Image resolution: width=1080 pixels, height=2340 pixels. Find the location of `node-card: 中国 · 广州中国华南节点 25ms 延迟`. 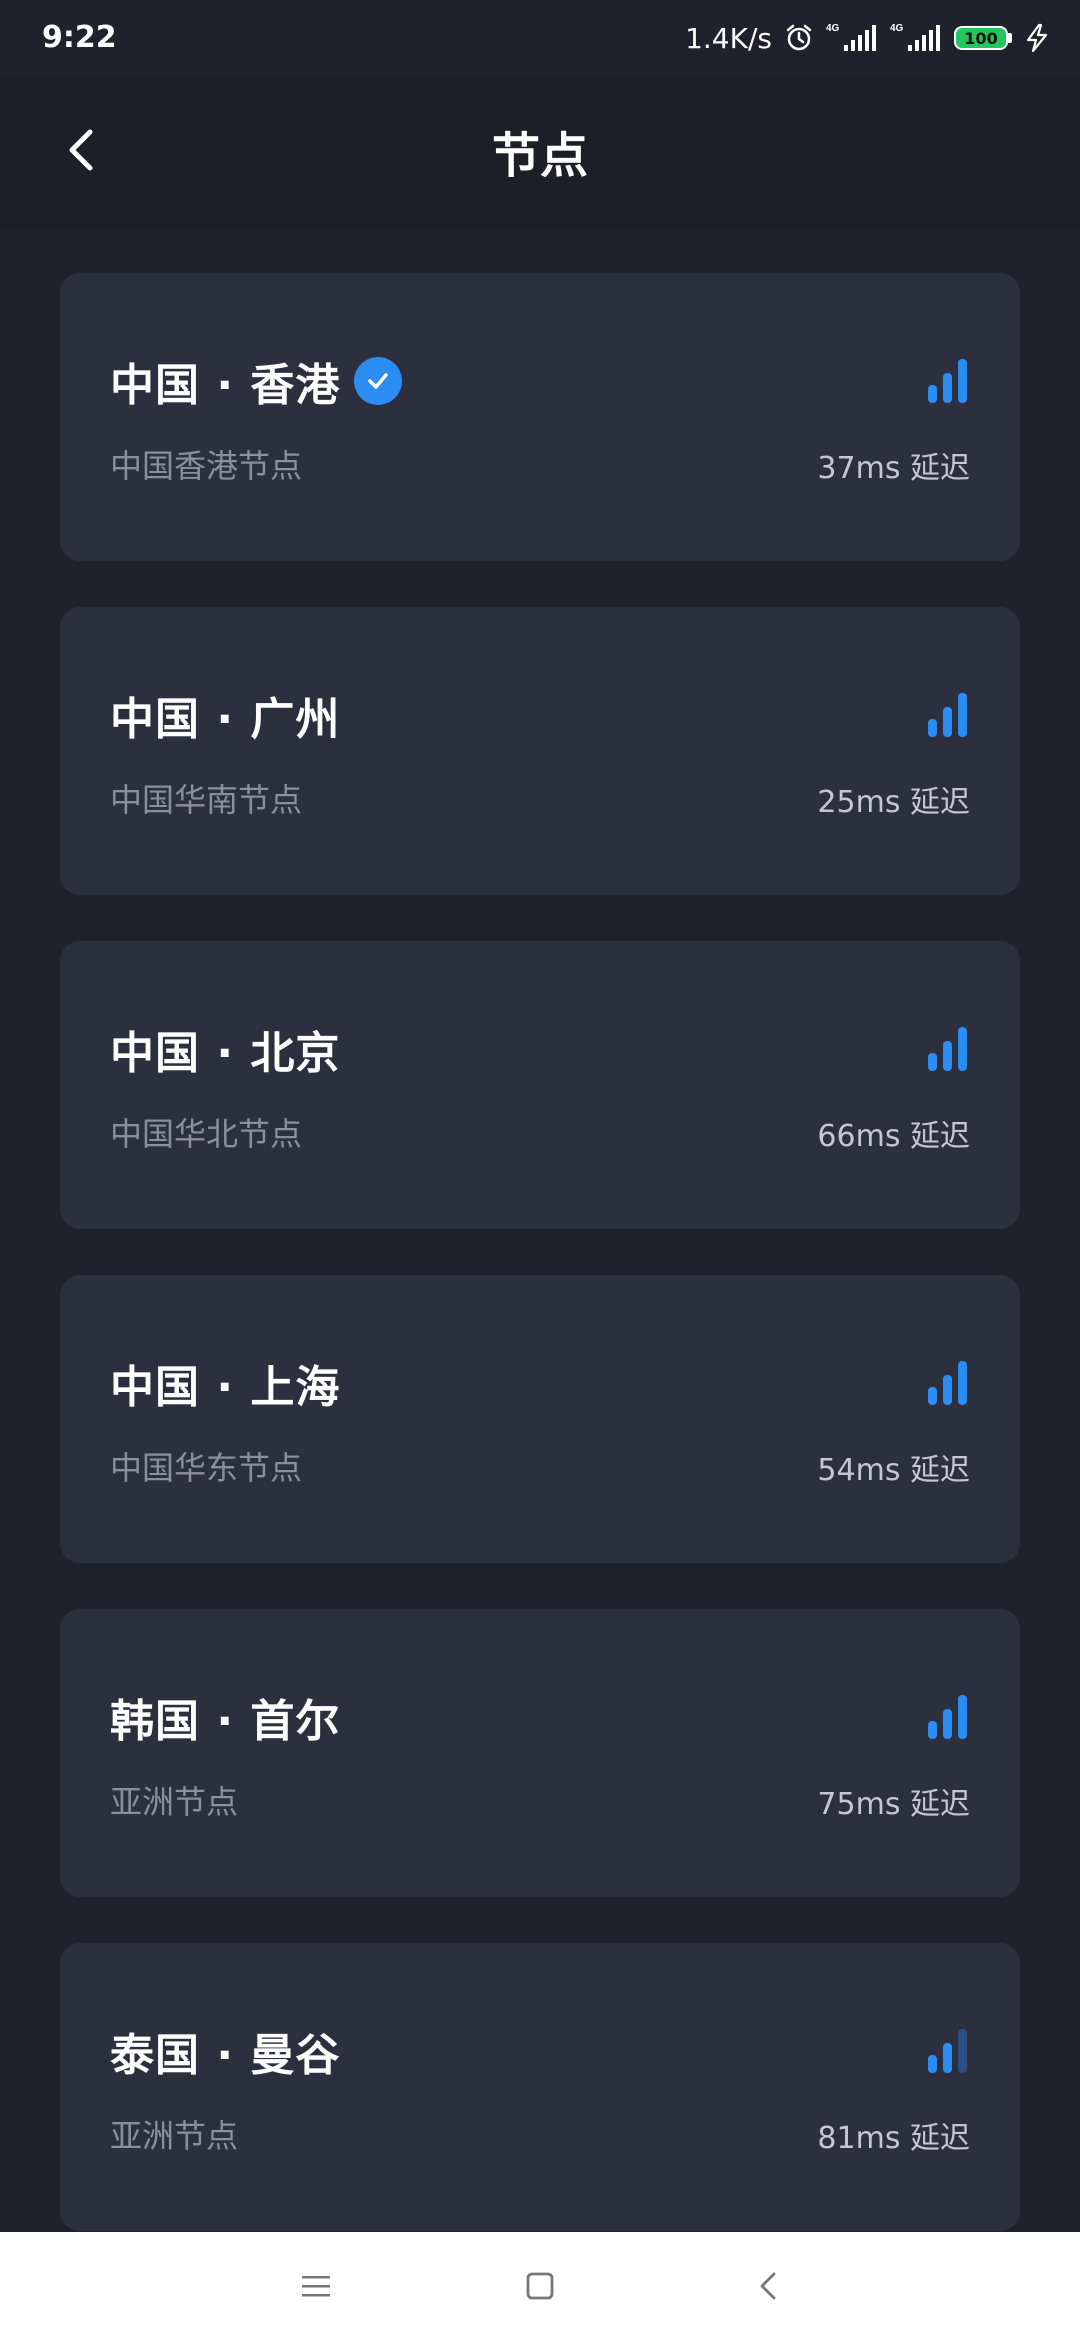

node-card: 中国 · 广州中国华南节点 25ms 延迟 is located at coordinates (540, 751).